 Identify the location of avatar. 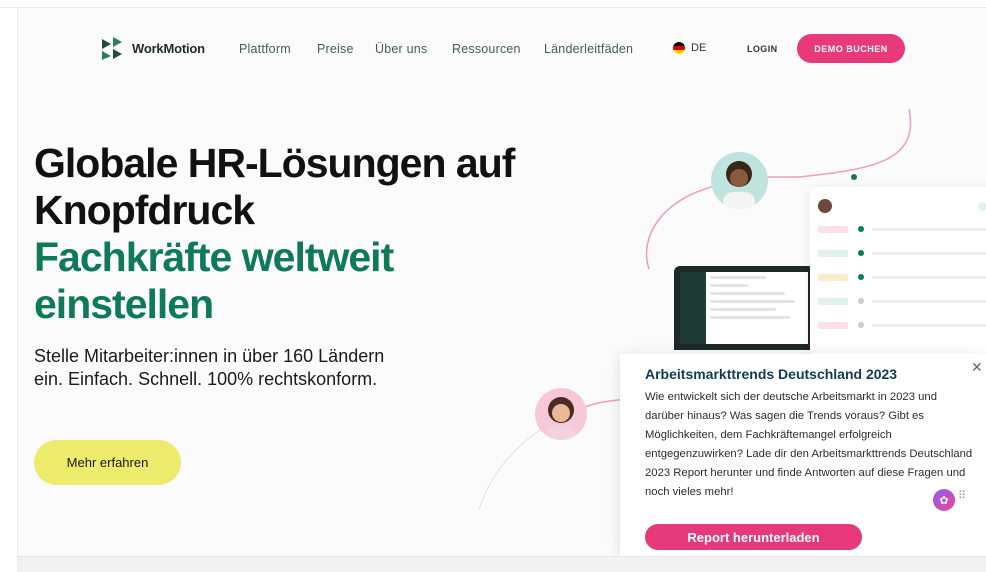
(825, 206).